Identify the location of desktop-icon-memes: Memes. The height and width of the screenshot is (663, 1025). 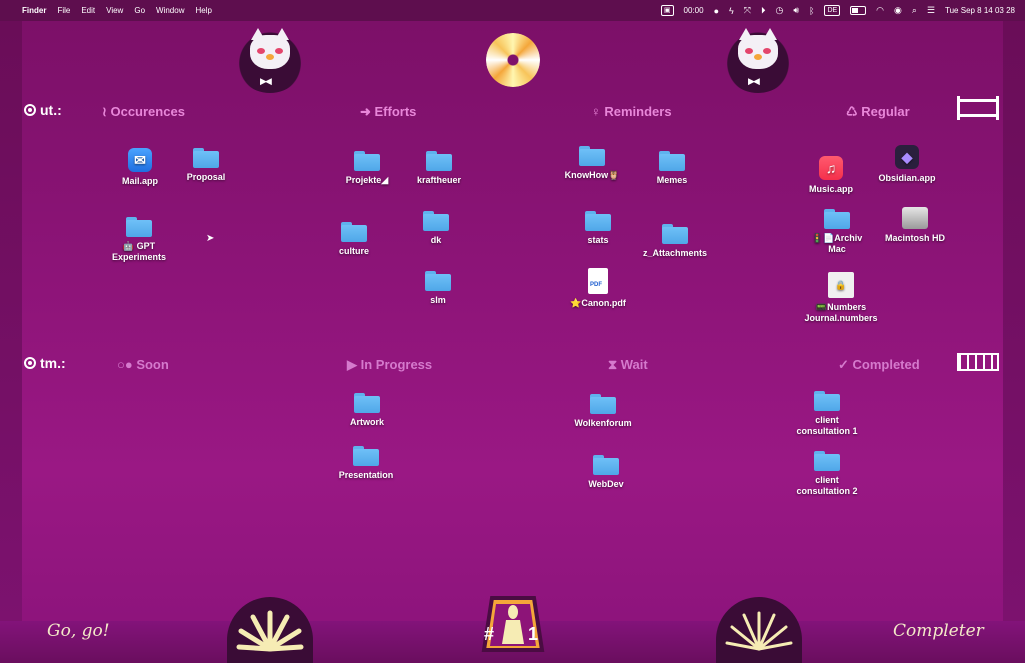
(672, 168).